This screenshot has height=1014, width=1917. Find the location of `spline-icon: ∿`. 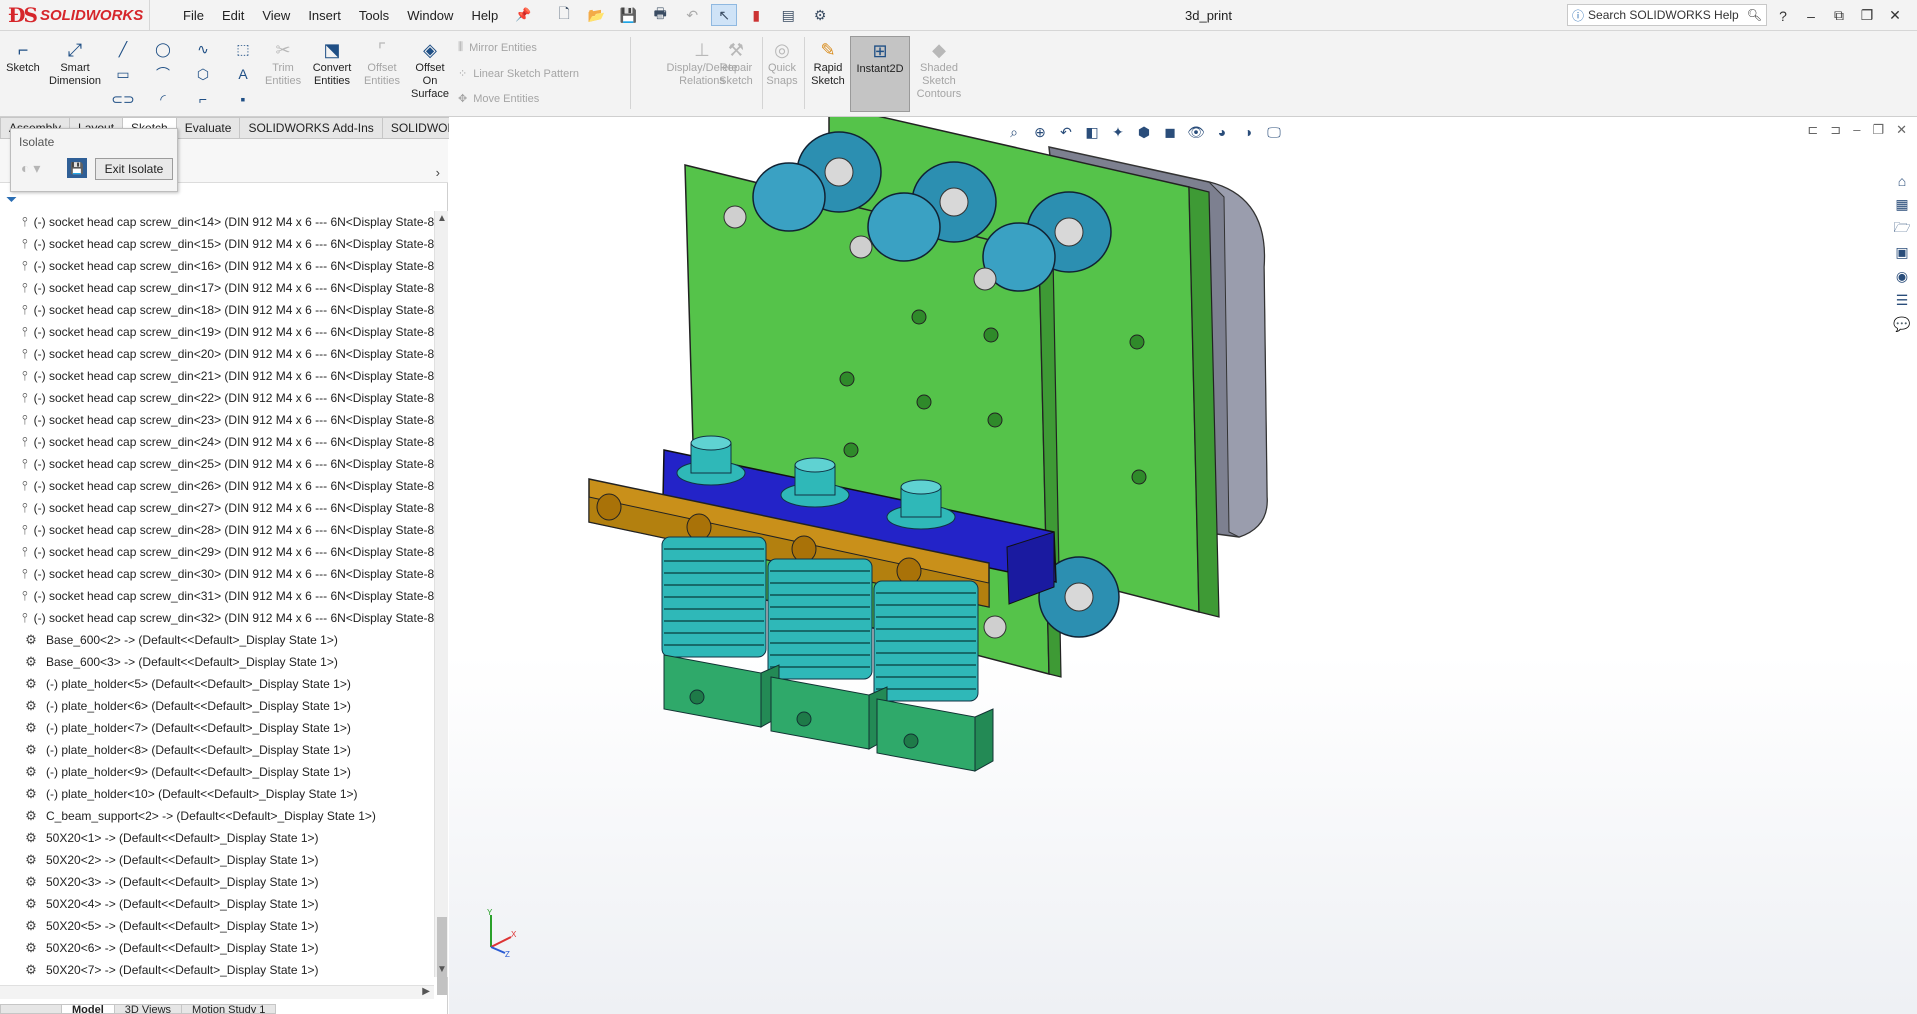

spline-icon: ∿ is located at coordinates (203, 49).